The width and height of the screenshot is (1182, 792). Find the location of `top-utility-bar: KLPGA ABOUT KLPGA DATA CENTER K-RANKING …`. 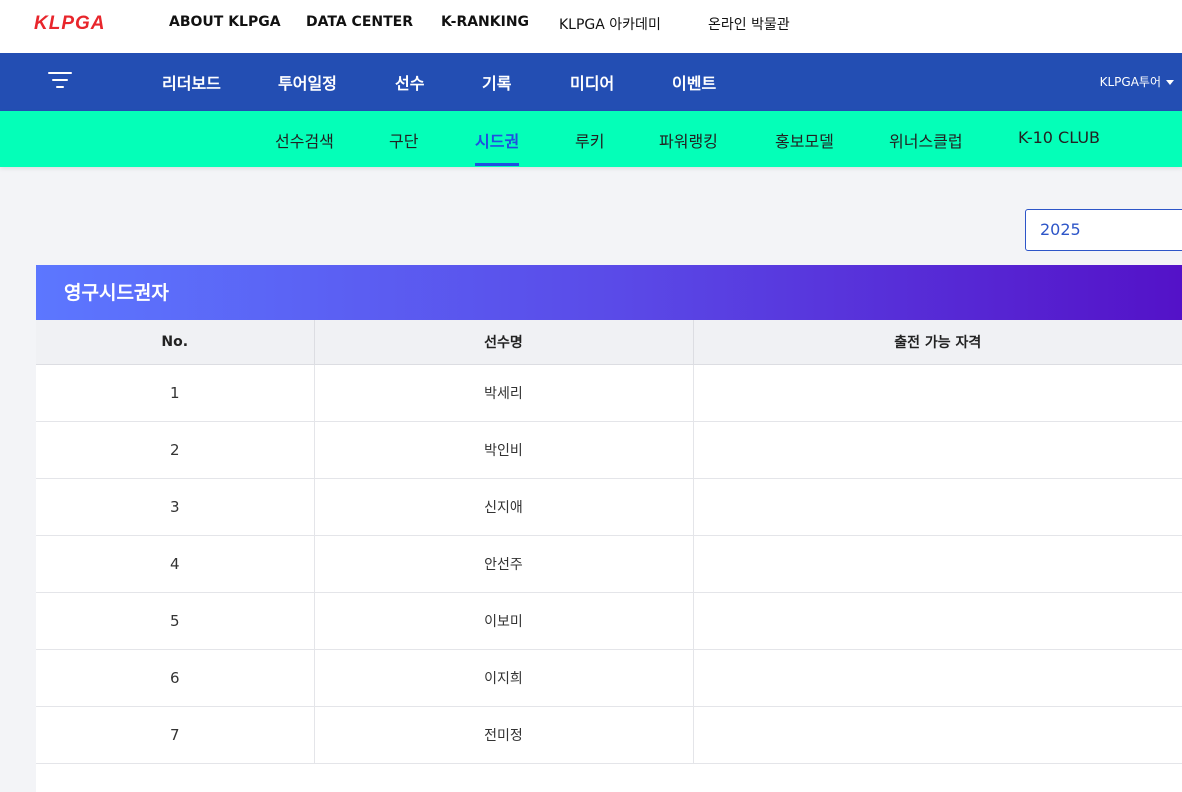

top-utility-bar: KLPGA ABOUT KLPGA DATA CENTER K-RANKING … is located at coordinates (591, 26).